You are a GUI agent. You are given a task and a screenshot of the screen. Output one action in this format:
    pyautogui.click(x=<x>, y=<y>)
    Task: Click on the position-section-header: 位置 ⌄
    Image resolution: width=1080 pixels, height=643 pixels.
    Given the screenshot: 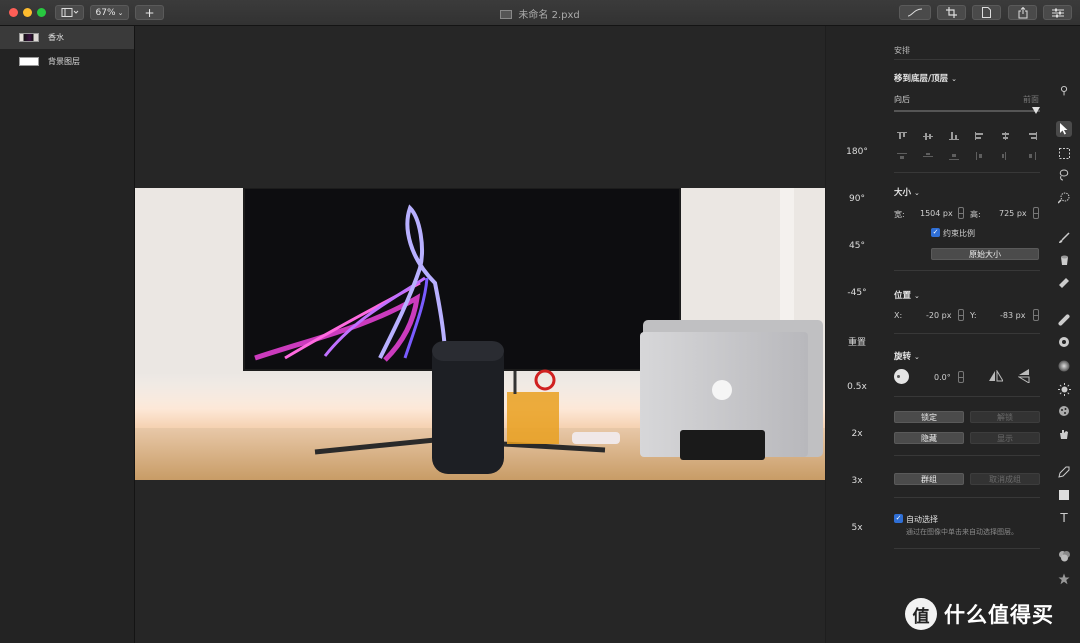 What is the action you would take?
    pyautogui.click(x=907, y=295)
    